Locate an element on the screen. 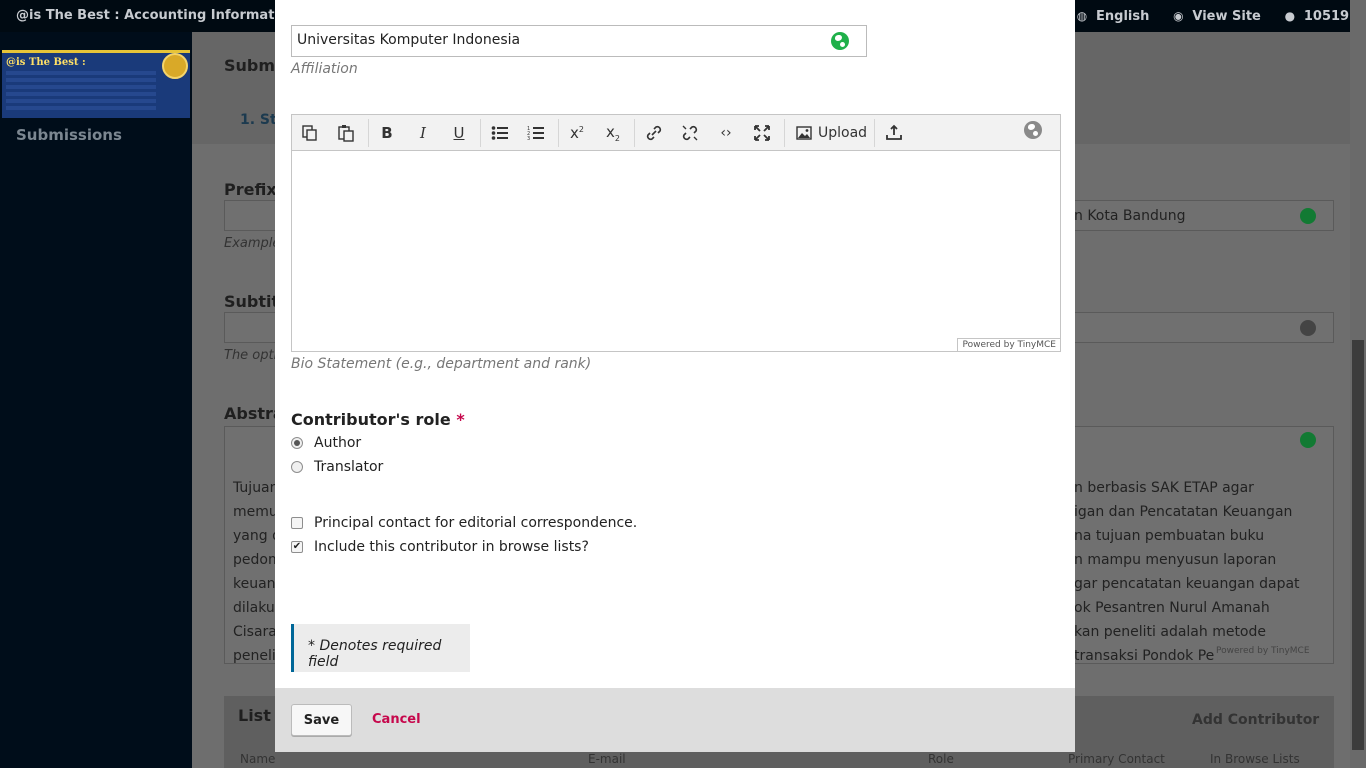  logo-text: @is The Best : is located at coordinates (46, 62).